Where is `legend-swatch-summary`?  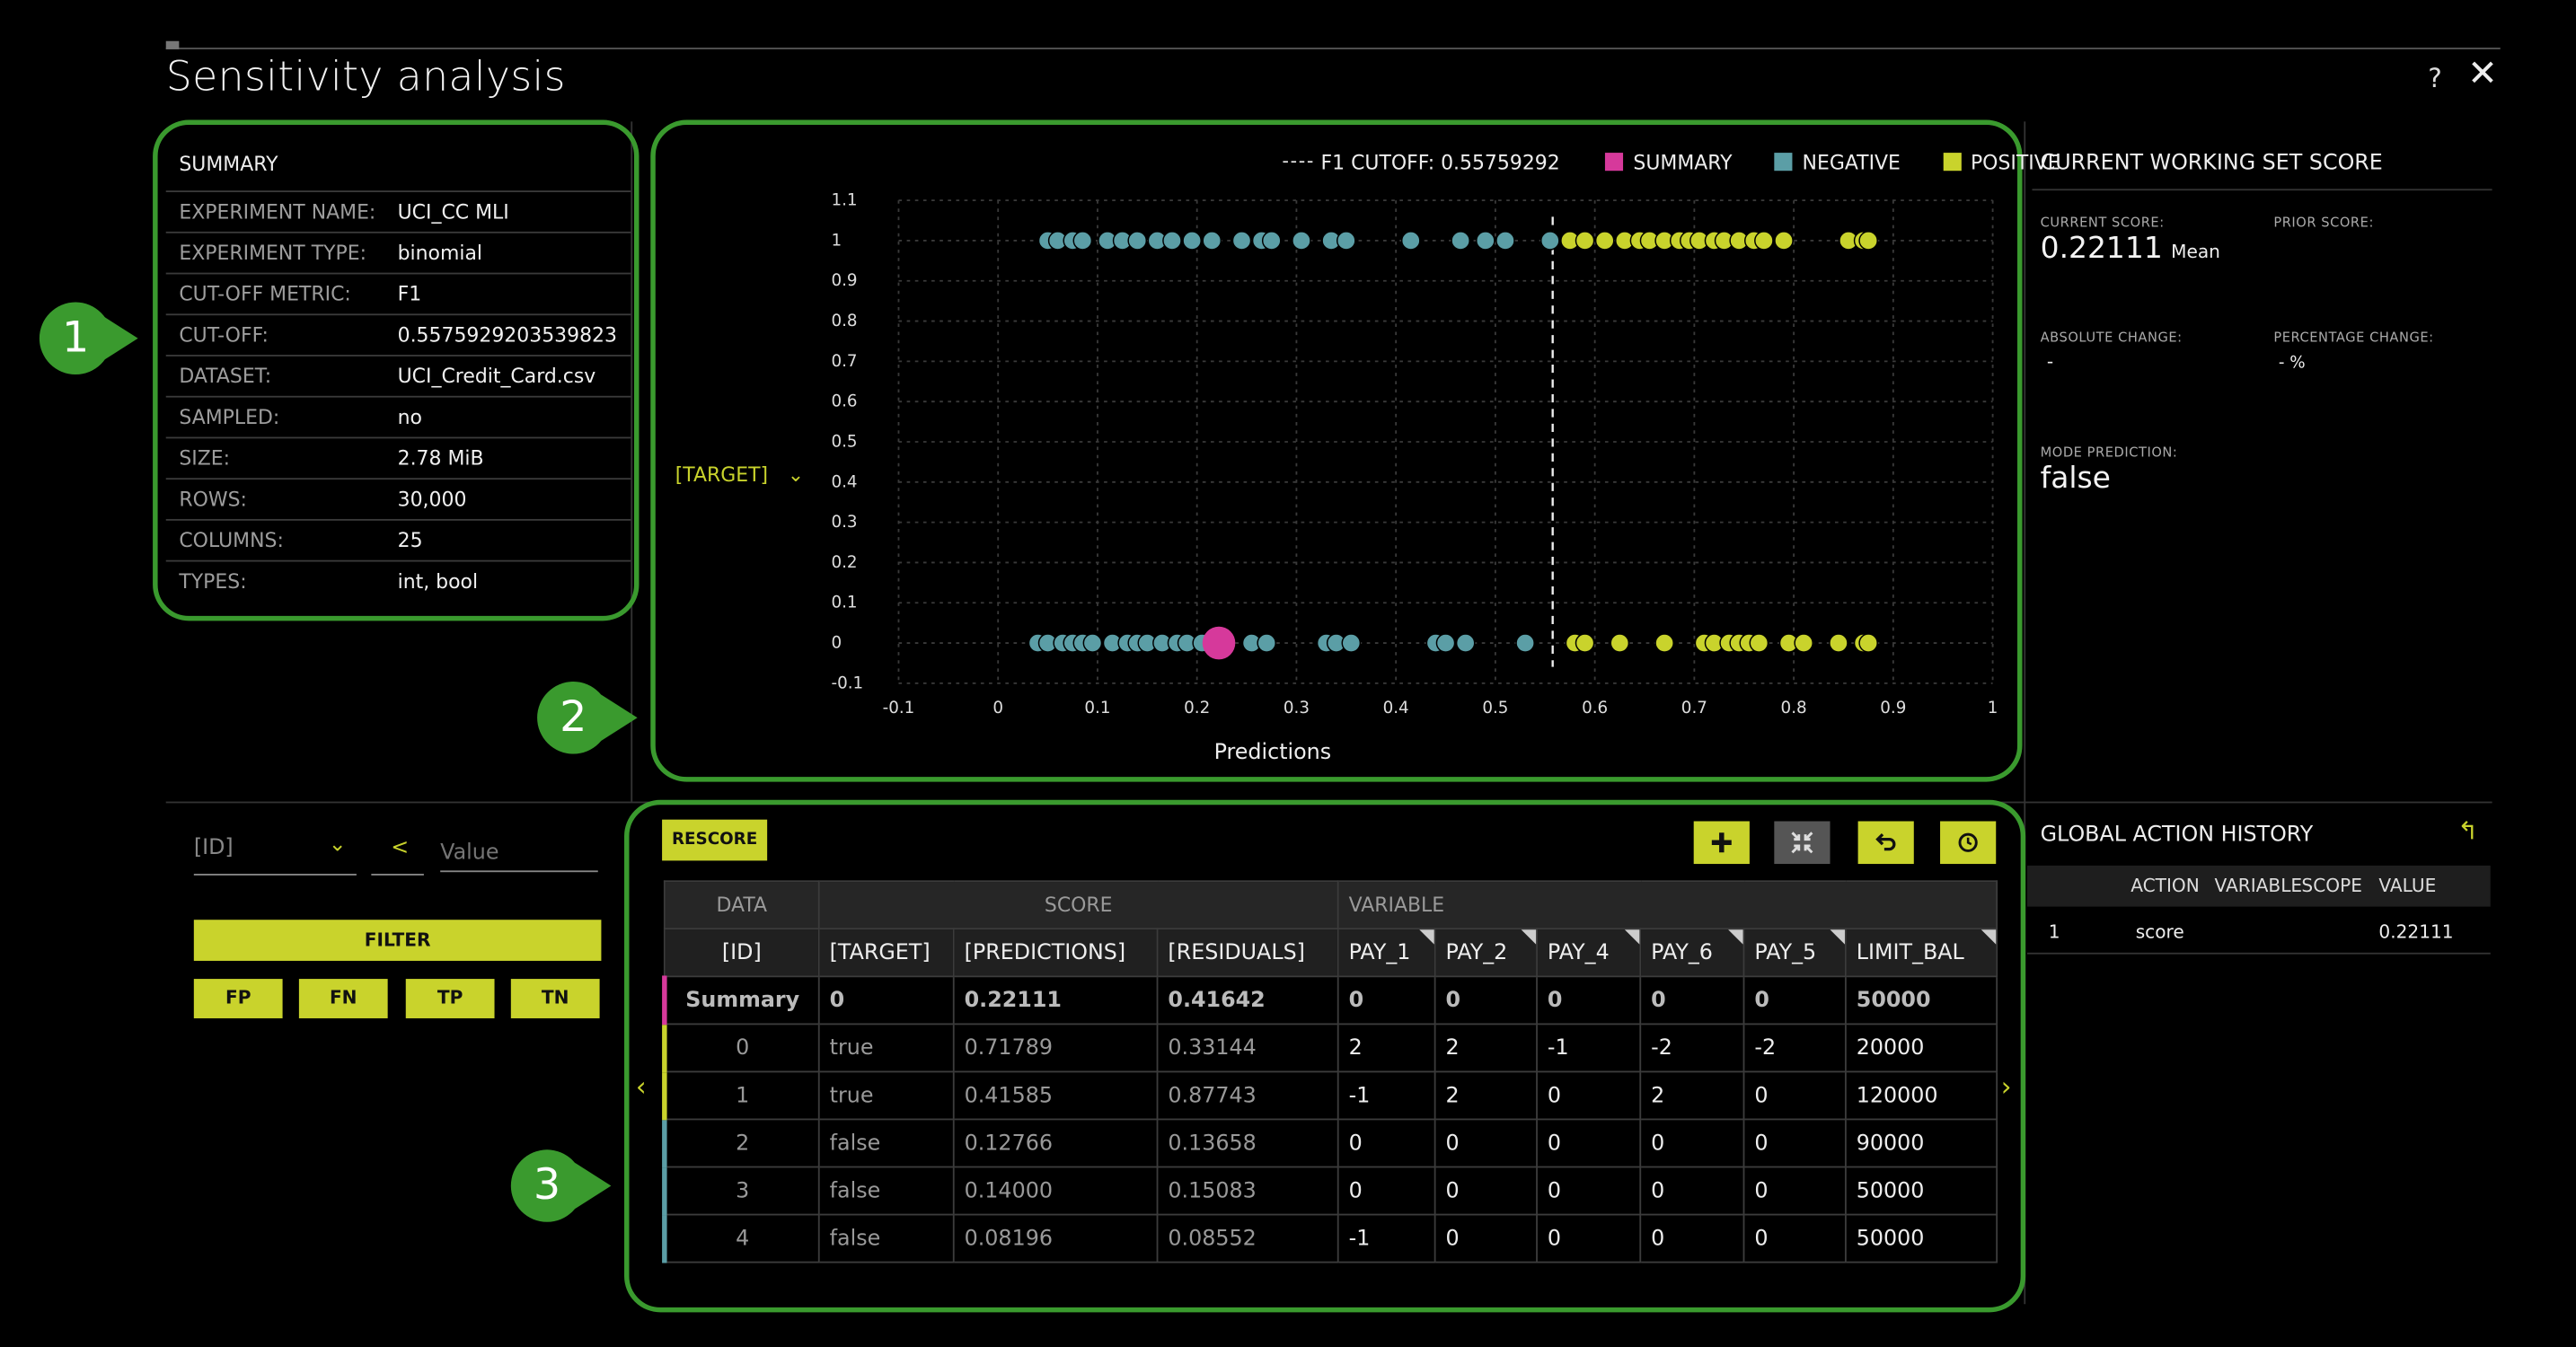
legend-swatch-summary is located at coordinates (1614, 162).